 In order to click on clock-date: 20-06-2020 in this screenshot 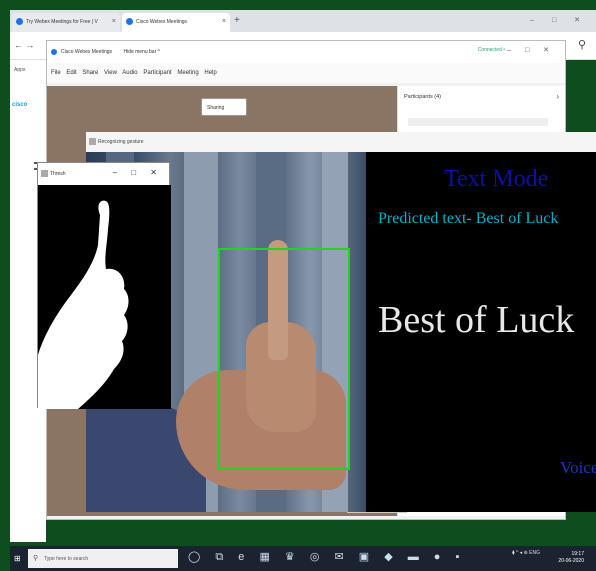, I will do `click(571, 561)`.